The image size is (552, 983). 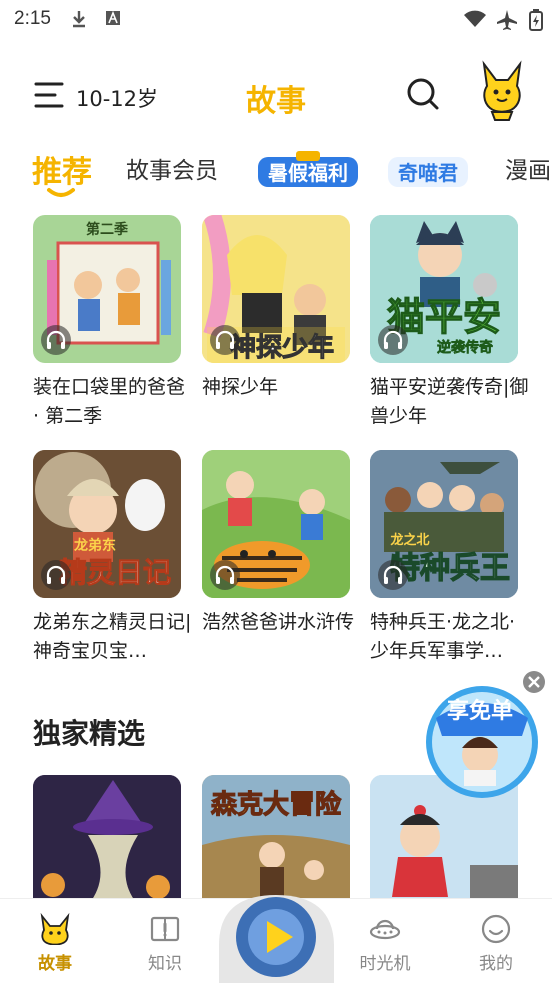 What do you see at coordinates (55, 929) in the screenshot?
I see `story-mascot-icon` at bounding box center [55, 929].